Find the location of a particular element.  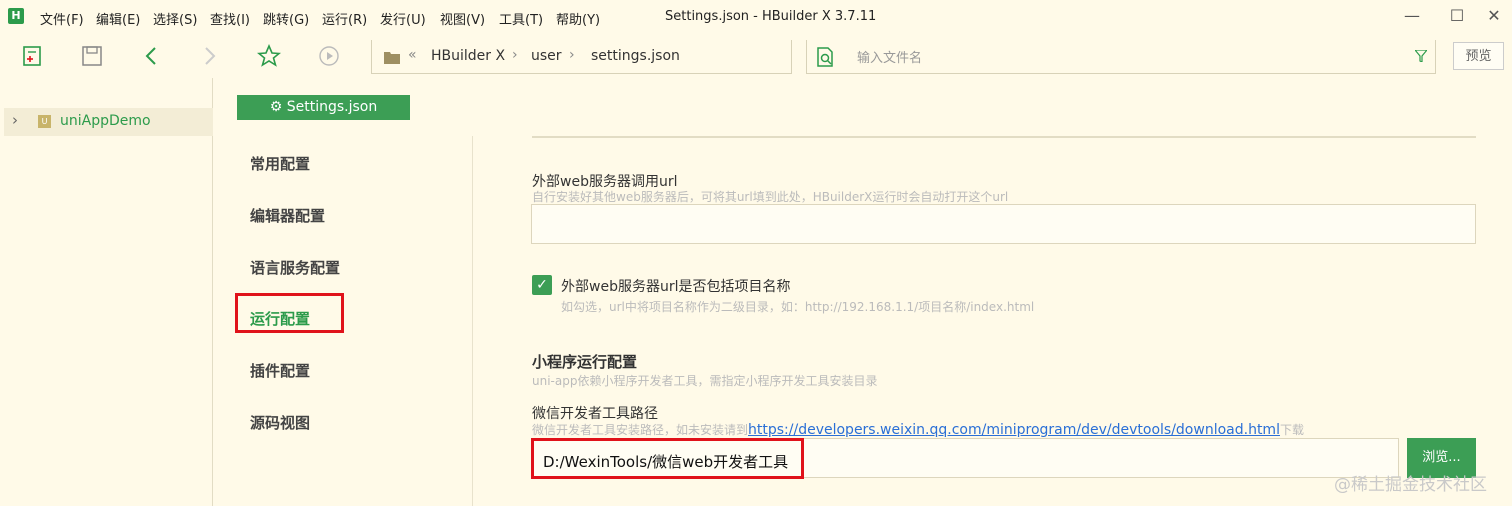

menu-file: 文件(F) is located at coordinates (62, 18).